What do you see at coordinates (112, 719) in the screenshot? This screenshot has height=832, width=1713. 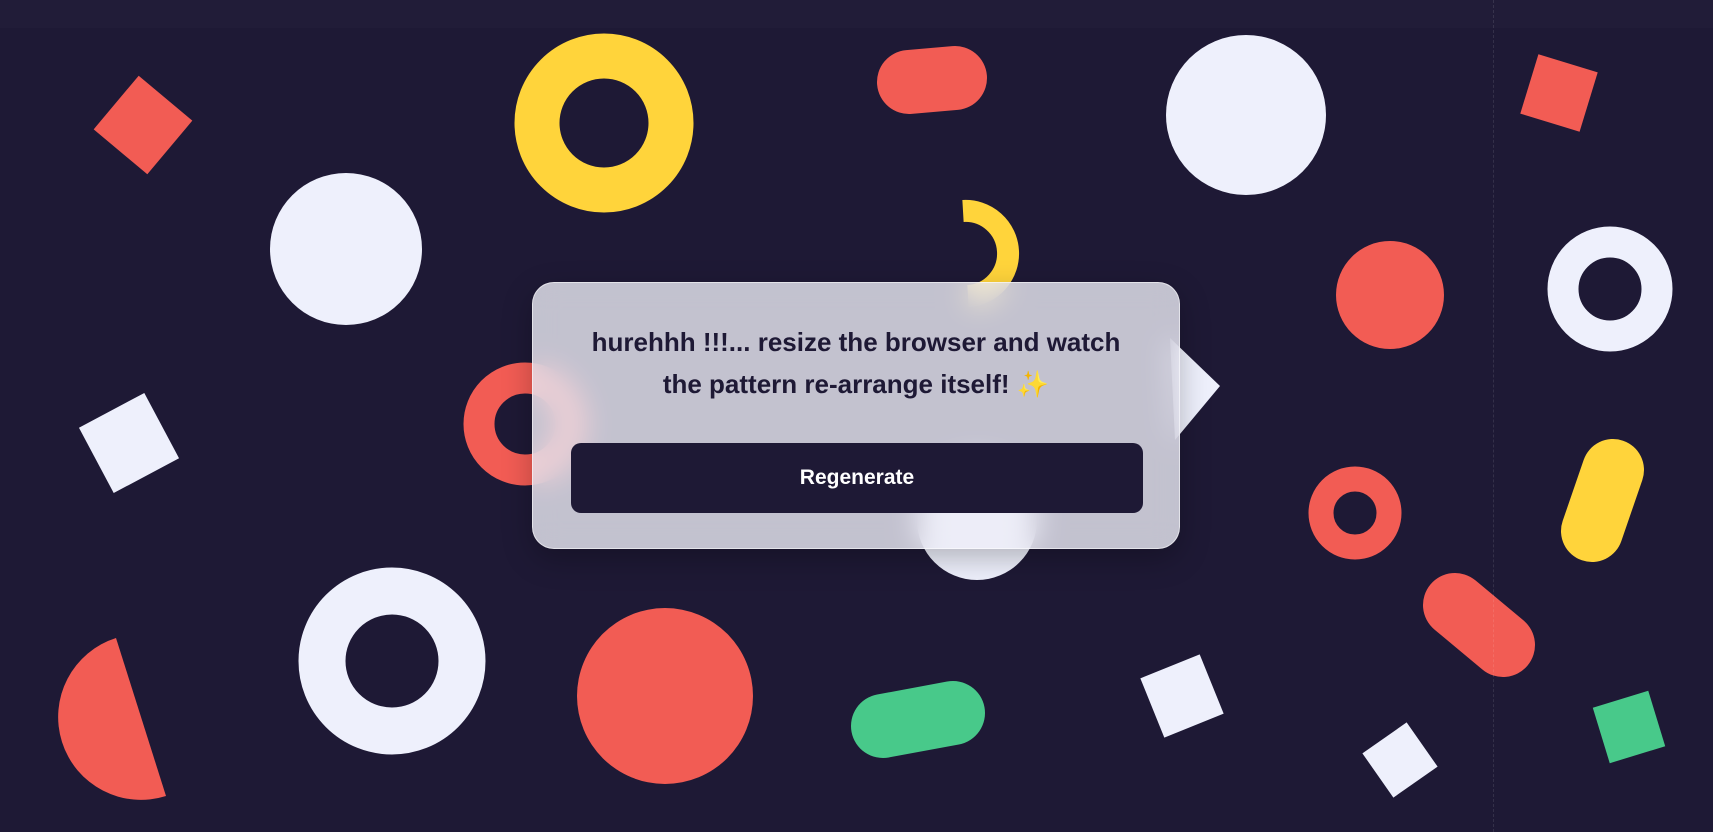 I see `coral-half-circle` at bounding box center [112, 719].